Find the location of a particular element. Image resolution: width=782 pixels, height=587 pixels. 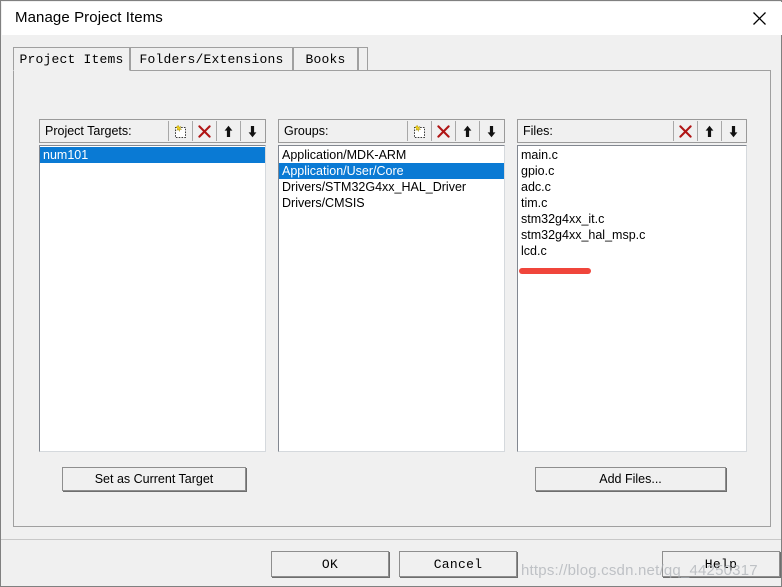

files-label: Files: is located at coordinates (538, 131).